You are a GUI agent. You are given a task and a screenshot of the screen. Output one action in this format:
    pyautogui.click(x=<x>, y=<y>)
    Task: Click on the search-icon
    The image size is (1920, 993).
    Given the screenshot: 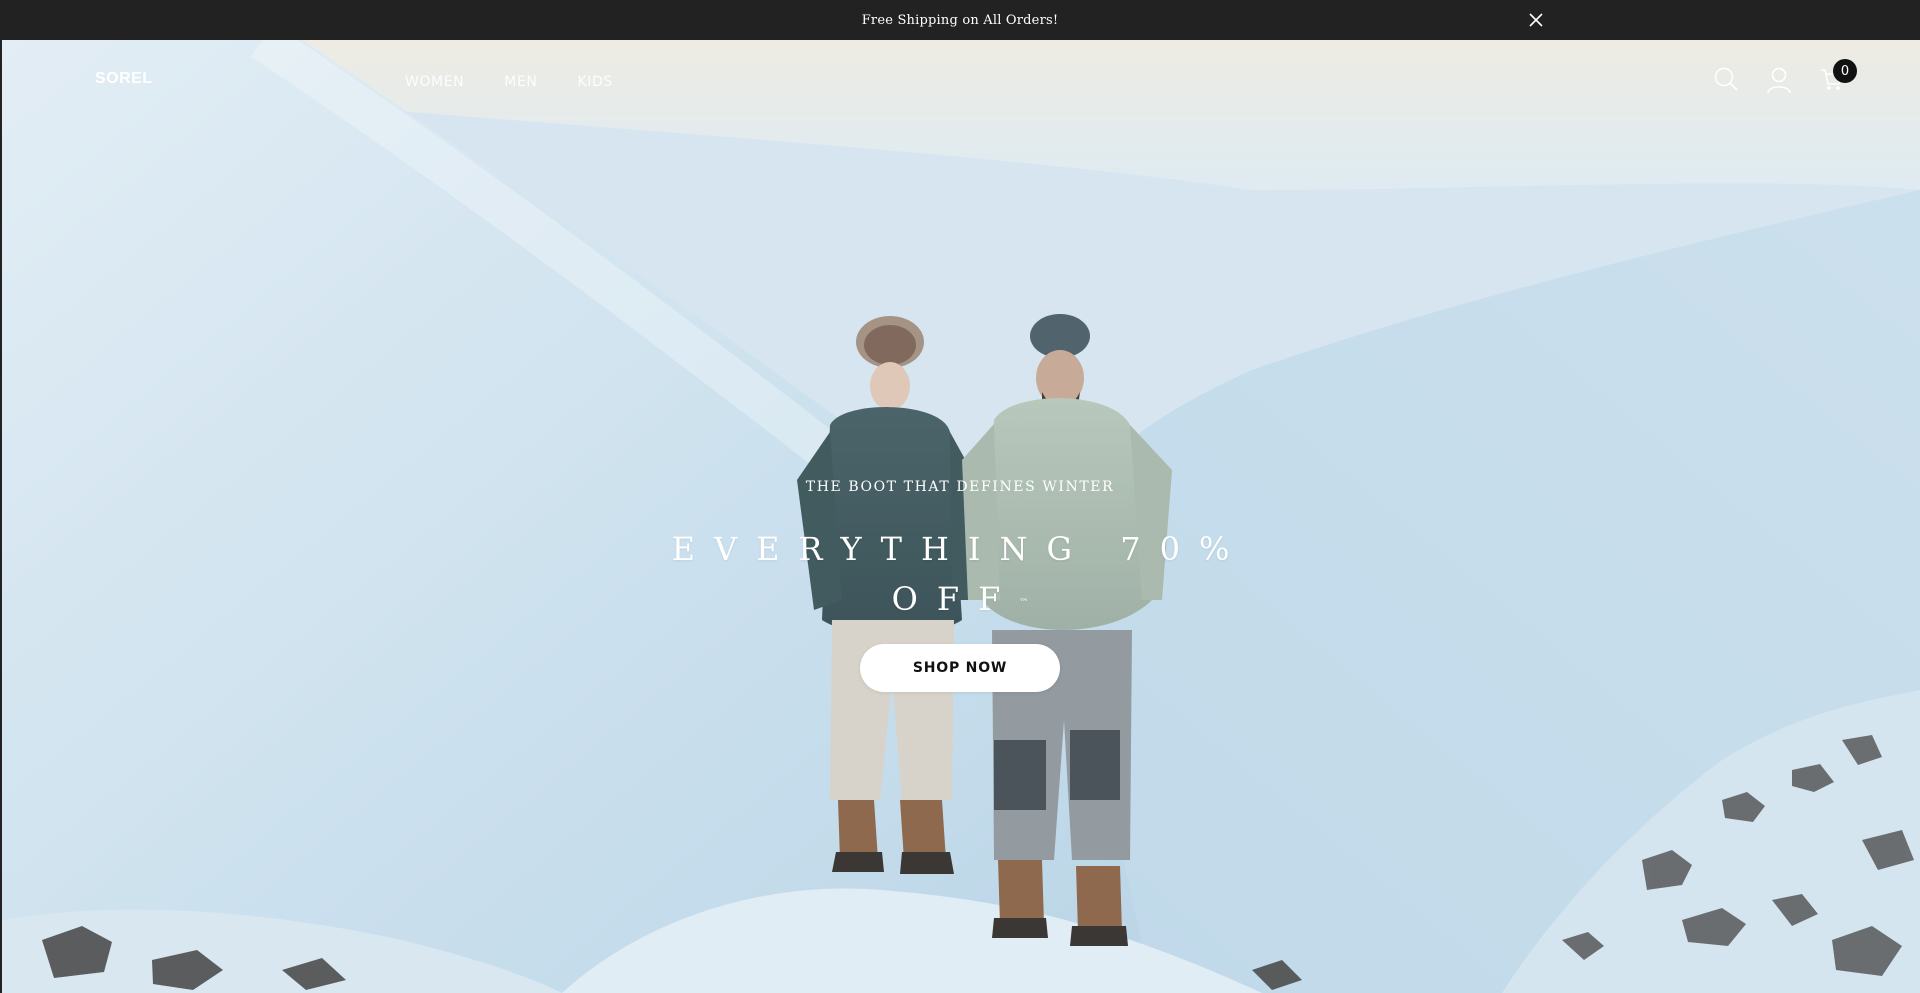 What is the action you would take?
    pyautogui.click(x=1726, y=79)
    